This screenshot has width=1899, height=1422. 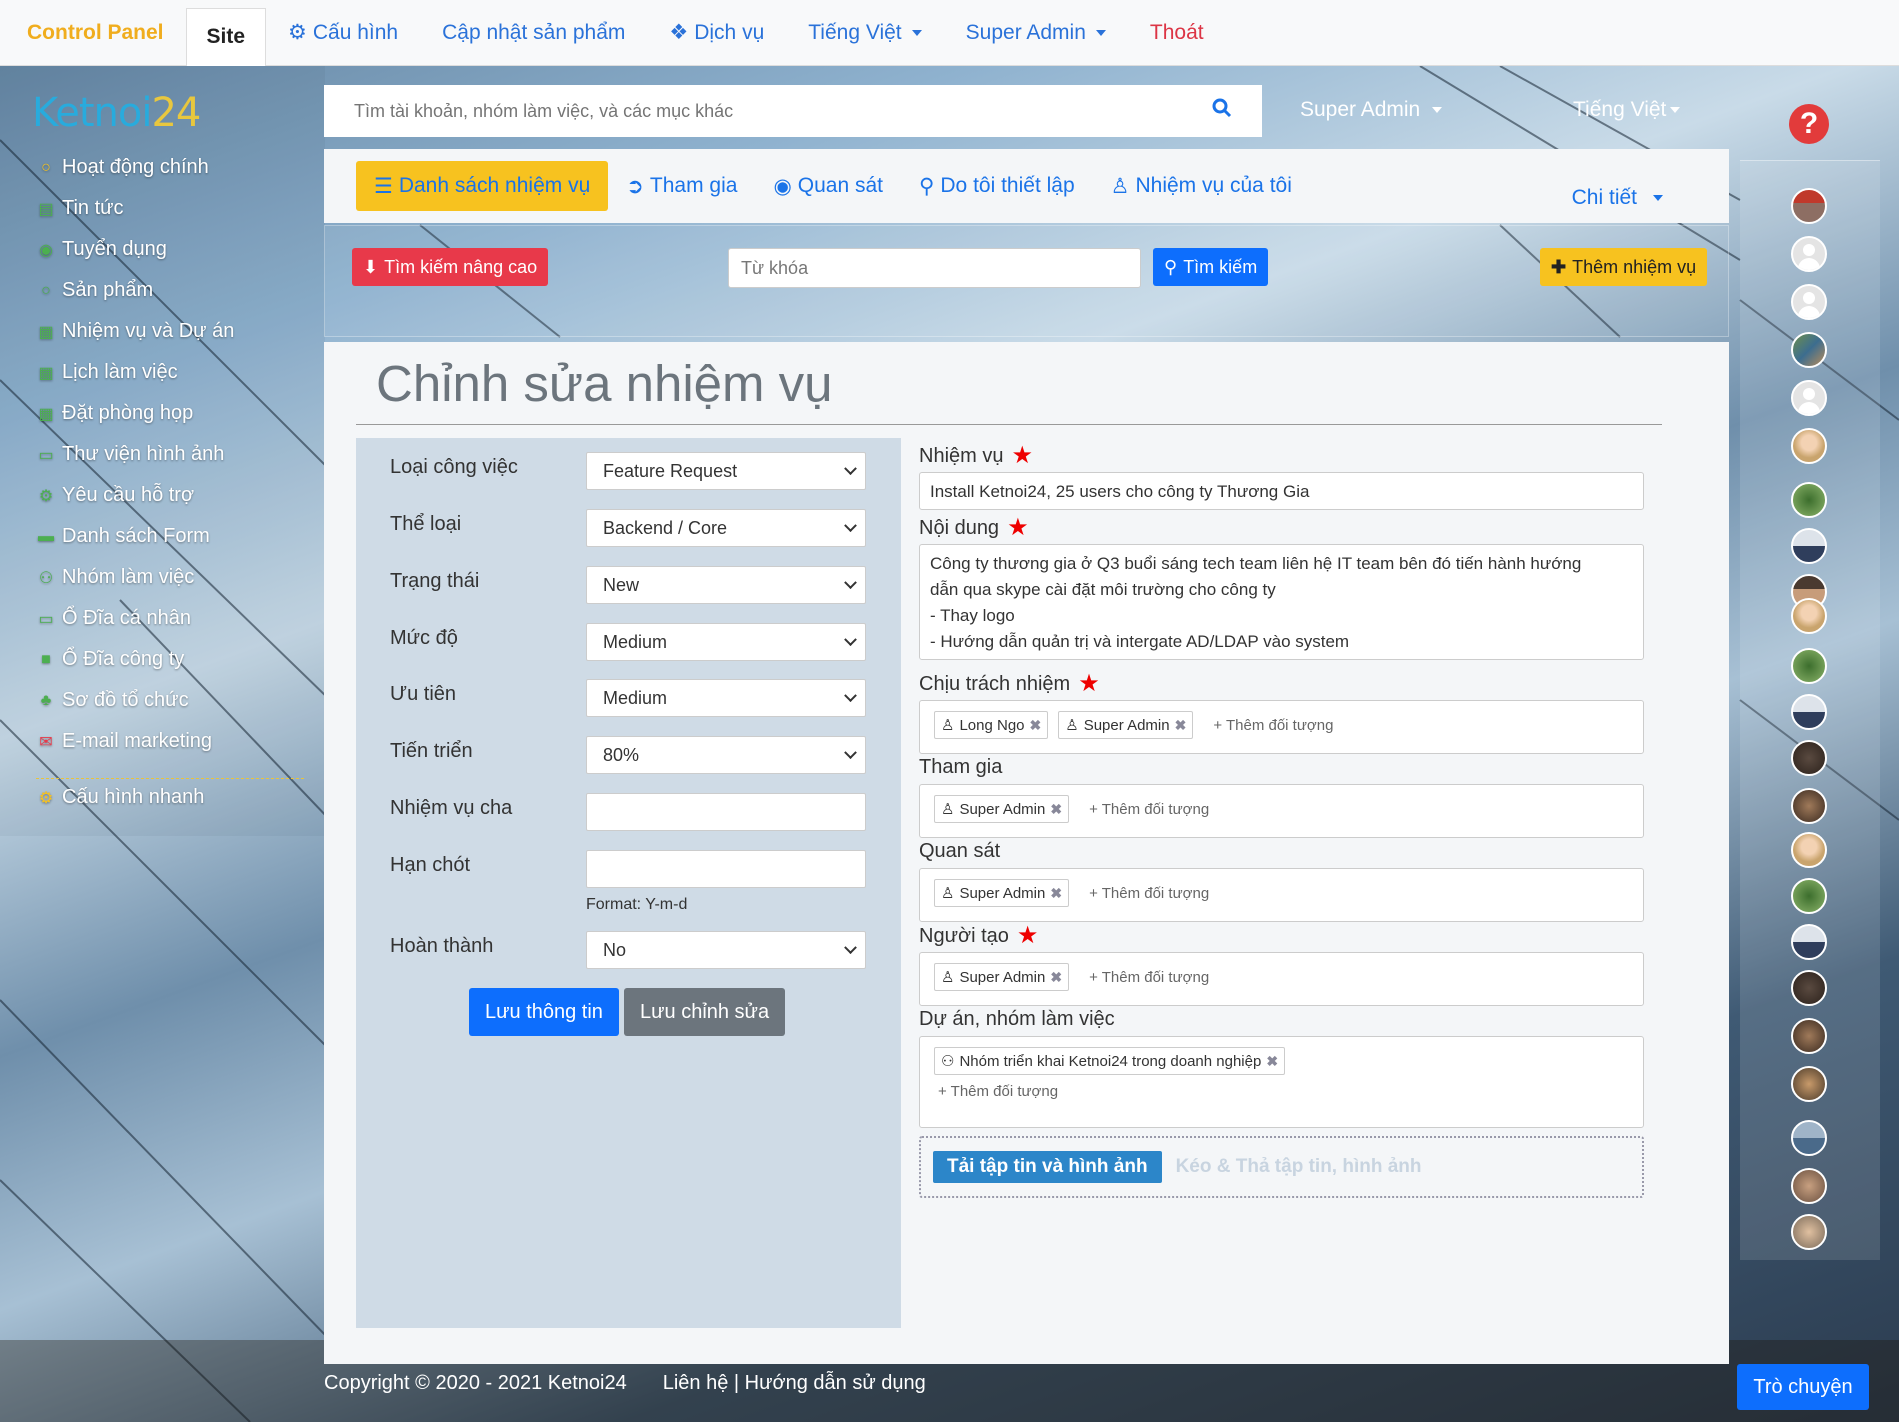 I want to click on add-project-link: + Thêm đối tượng, so click(x=996, y=1091).